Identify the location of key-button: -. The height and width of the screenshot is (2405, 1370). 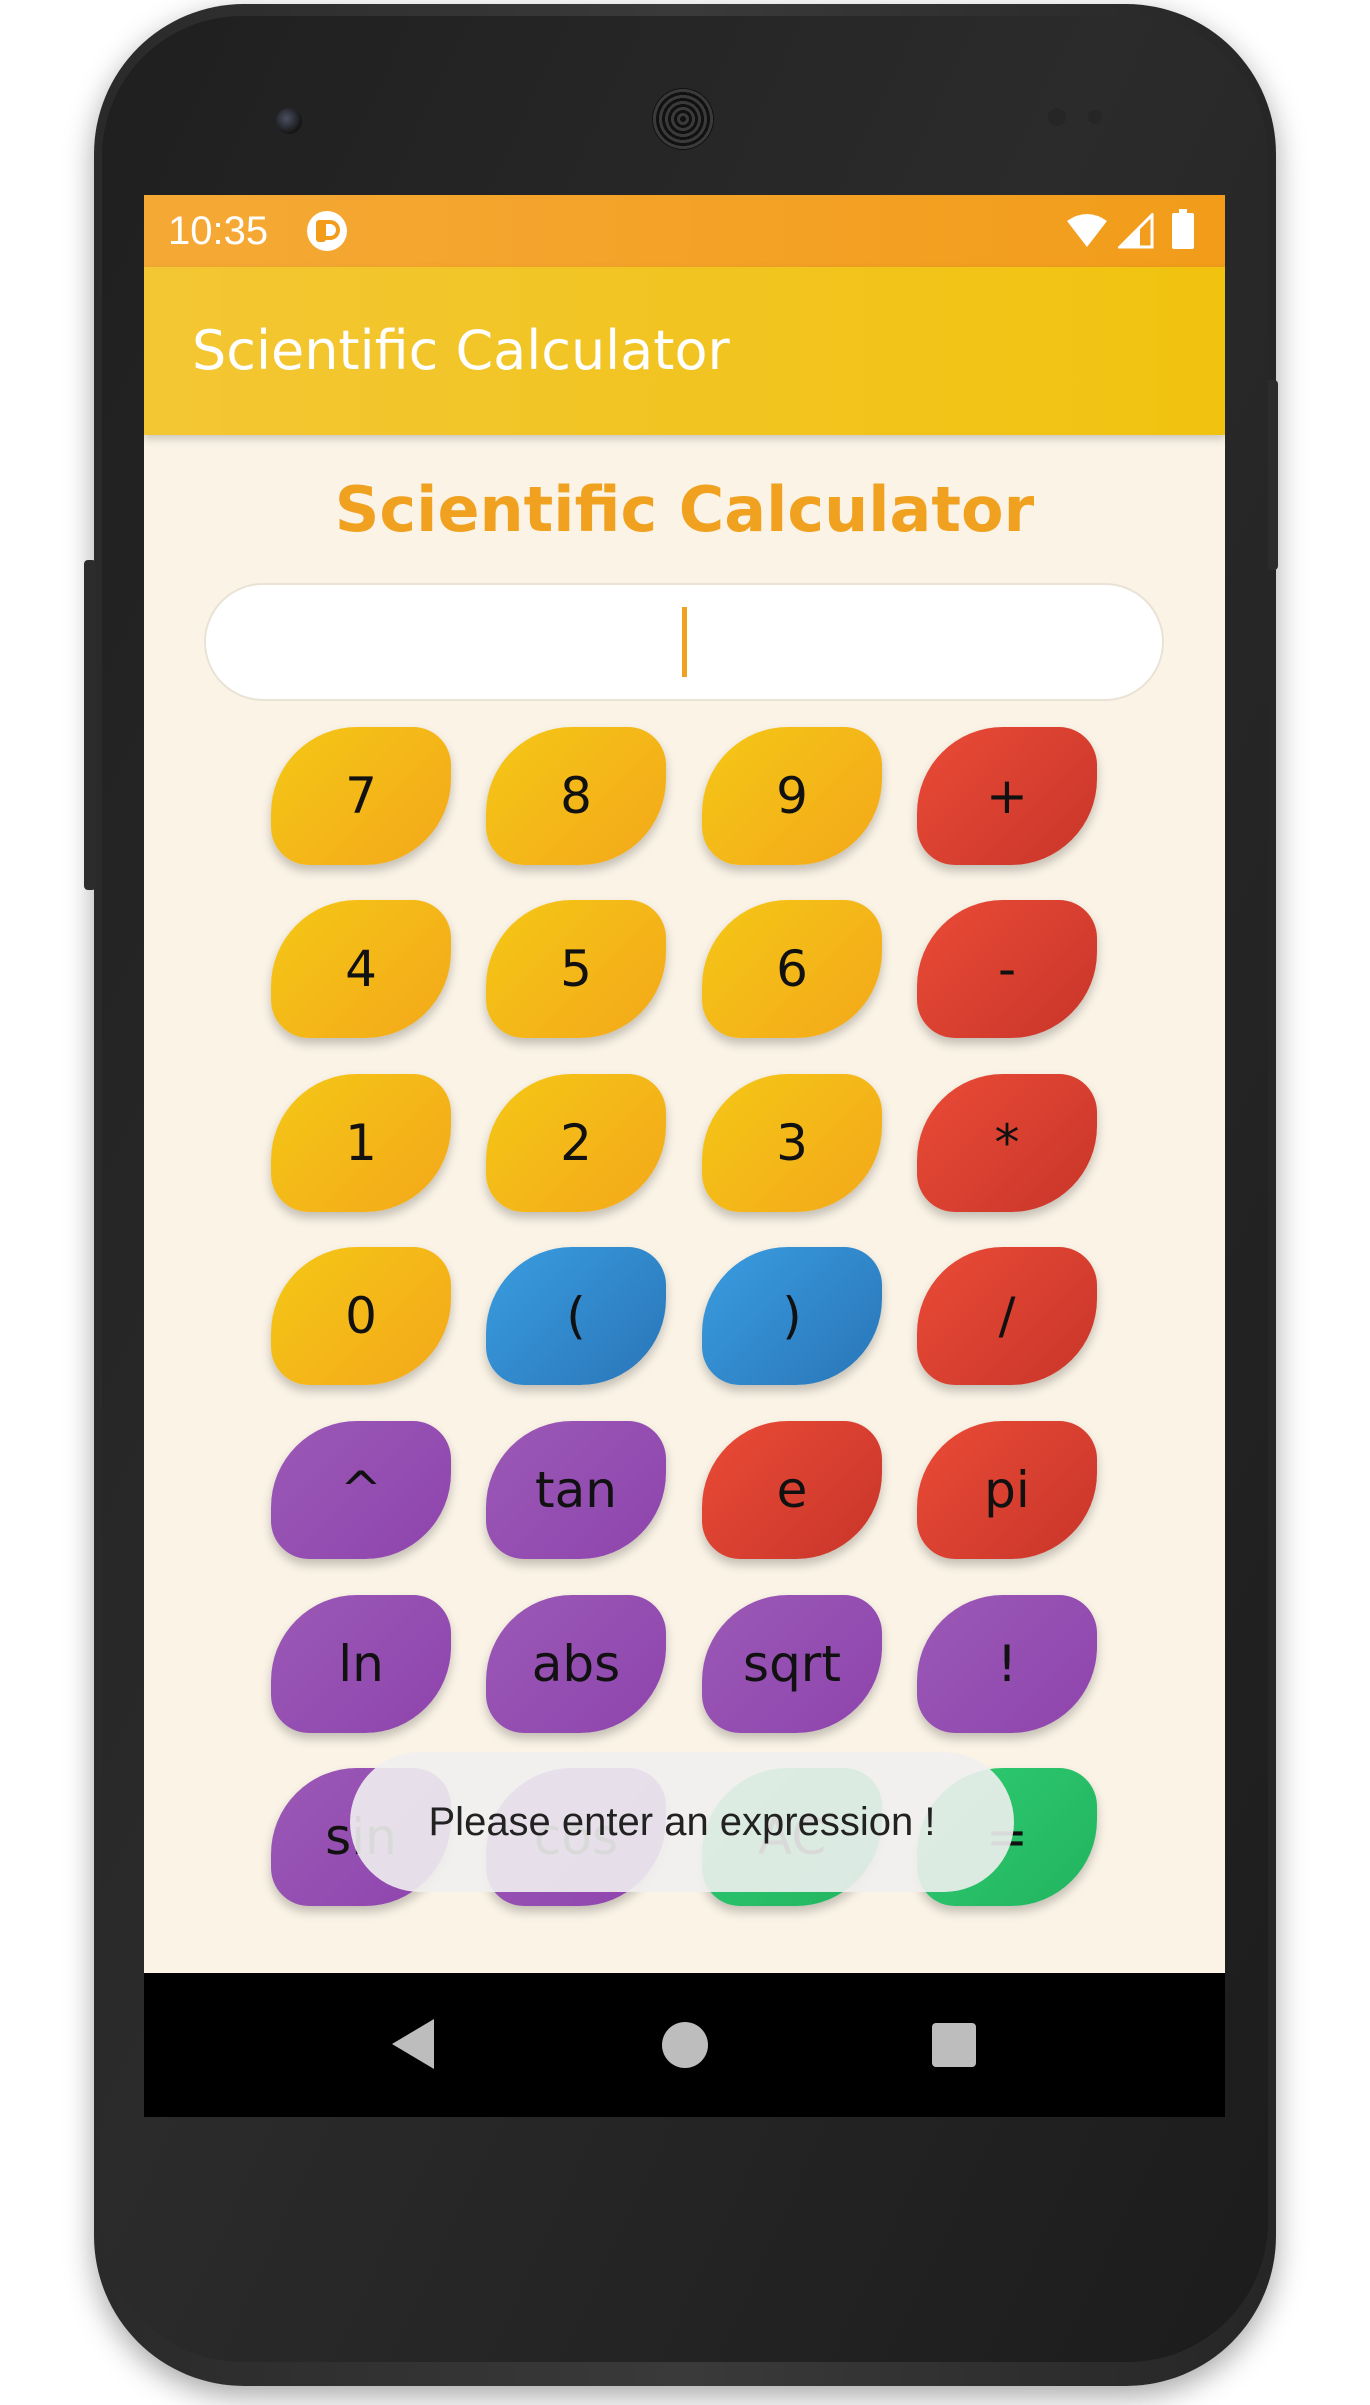
(1007, 969).